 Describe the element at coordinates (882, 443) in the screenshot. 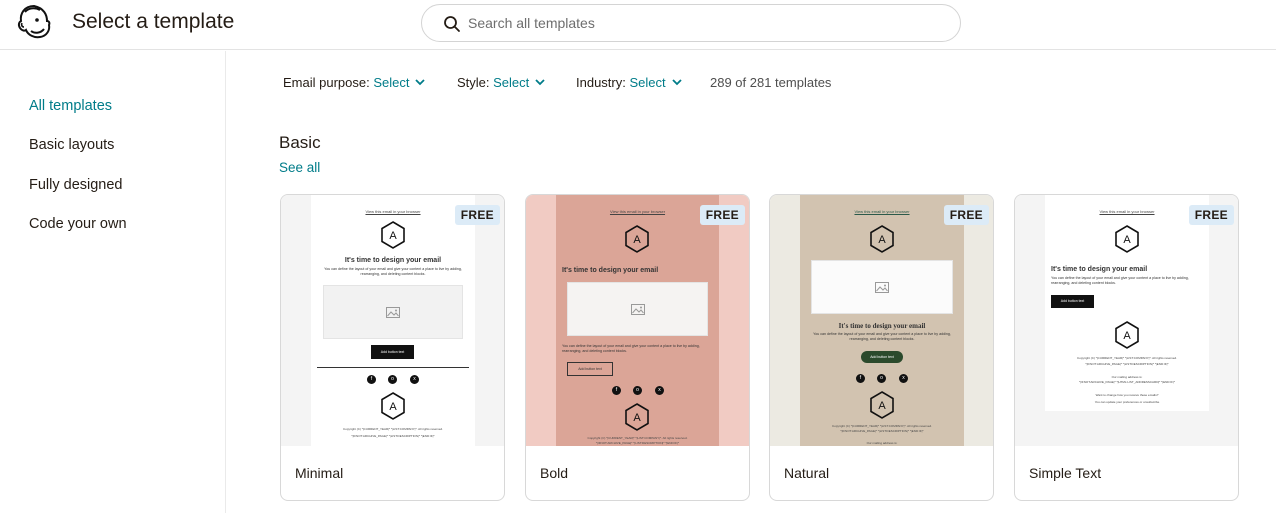

I see `preview-mailing: Our mailing address is:` at that location.